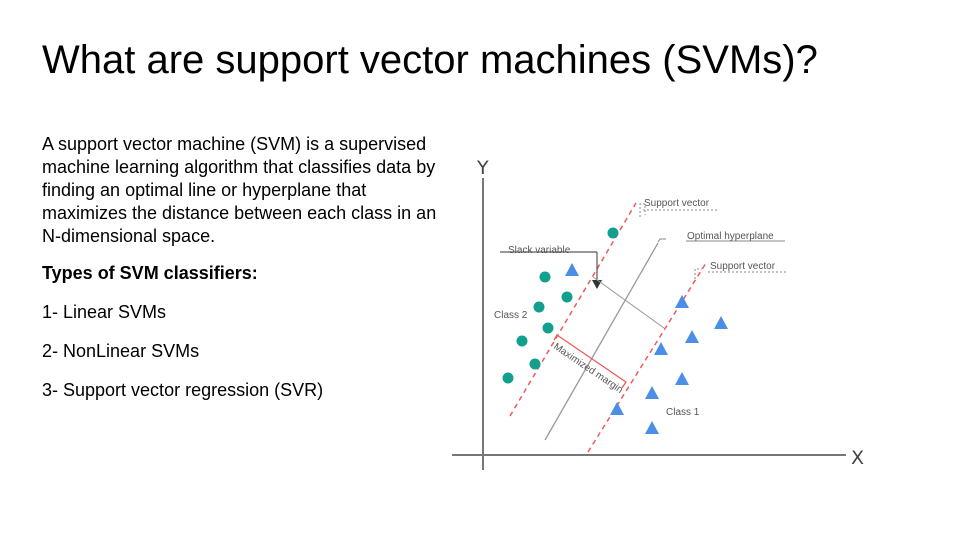 The height and width of the screenshot is (540, 960). Describe the element at coordinates (730, 236) in the screenshot. I see `optimal-hyperplane-label: Optimal hyperplane` at that location.